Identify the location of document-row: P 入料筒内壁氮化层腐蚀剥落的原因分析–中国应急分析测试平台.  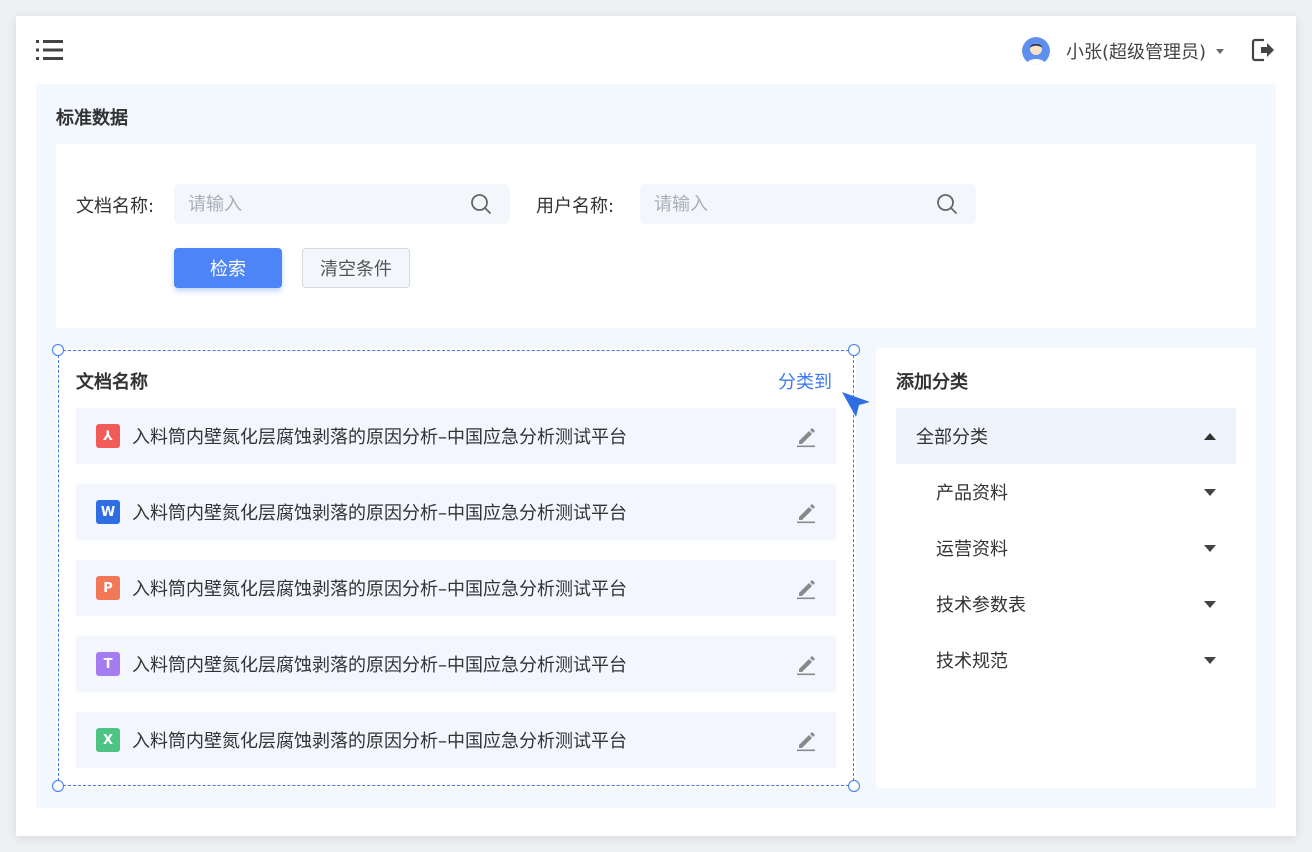
(456, 588).